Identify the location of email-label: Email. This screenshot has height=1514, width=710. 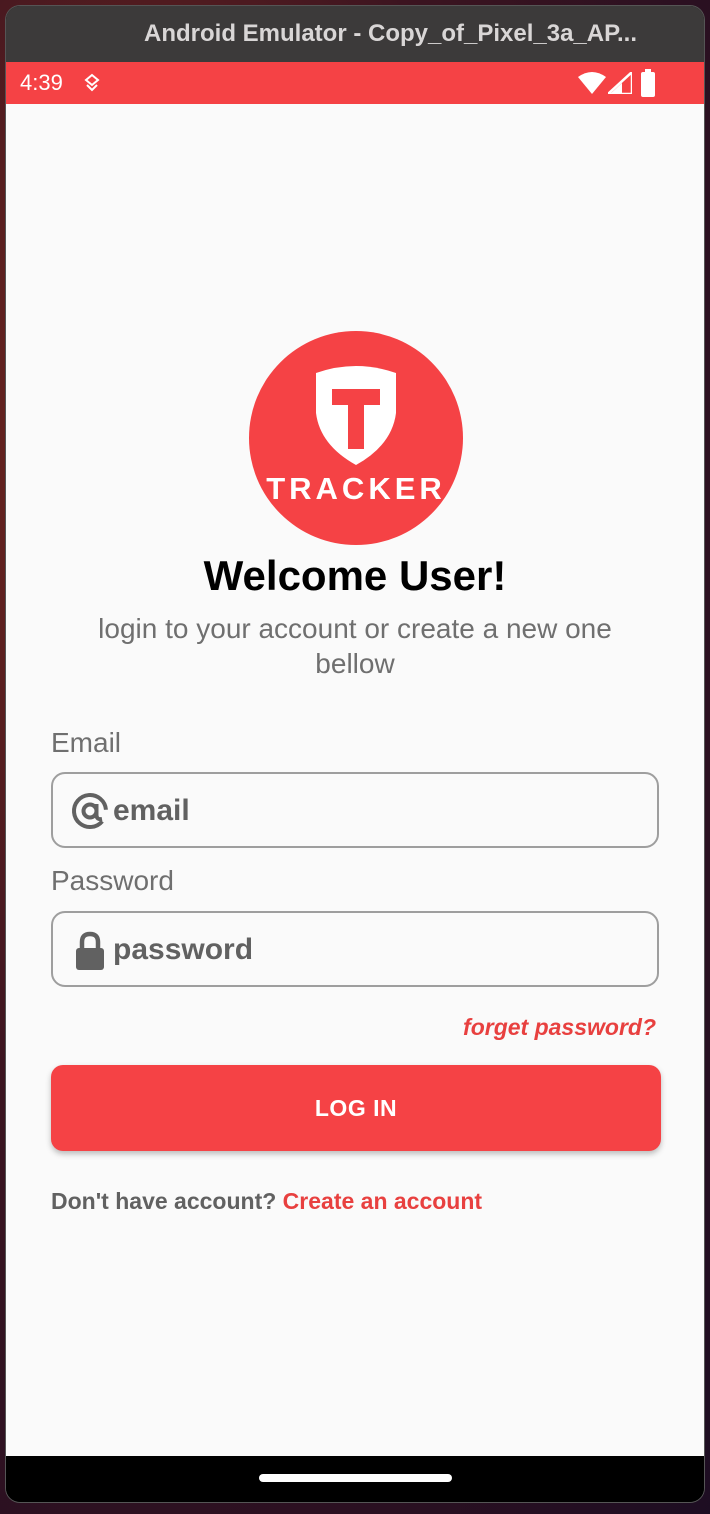
(86, 742).